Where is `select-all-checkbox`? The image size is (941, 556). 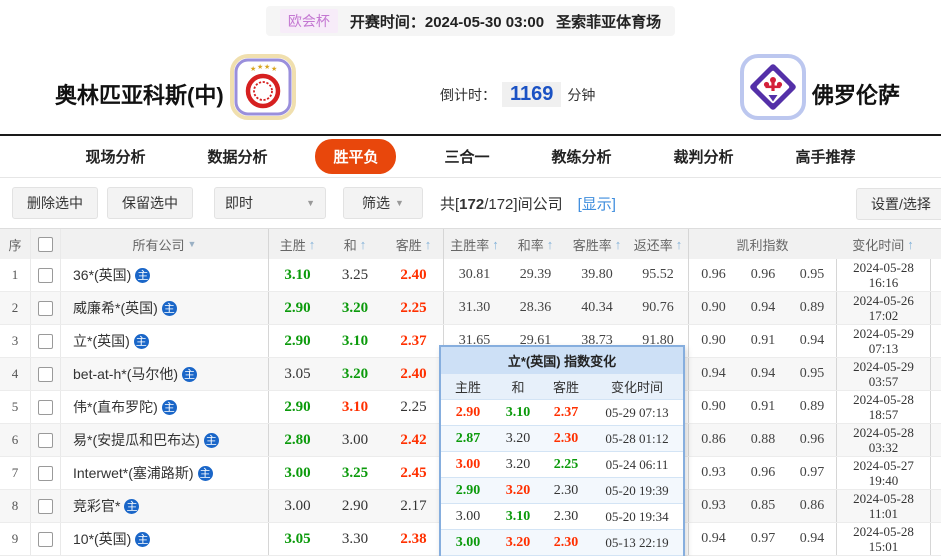
select-all-checkbox is located at coordinates (45, 244).